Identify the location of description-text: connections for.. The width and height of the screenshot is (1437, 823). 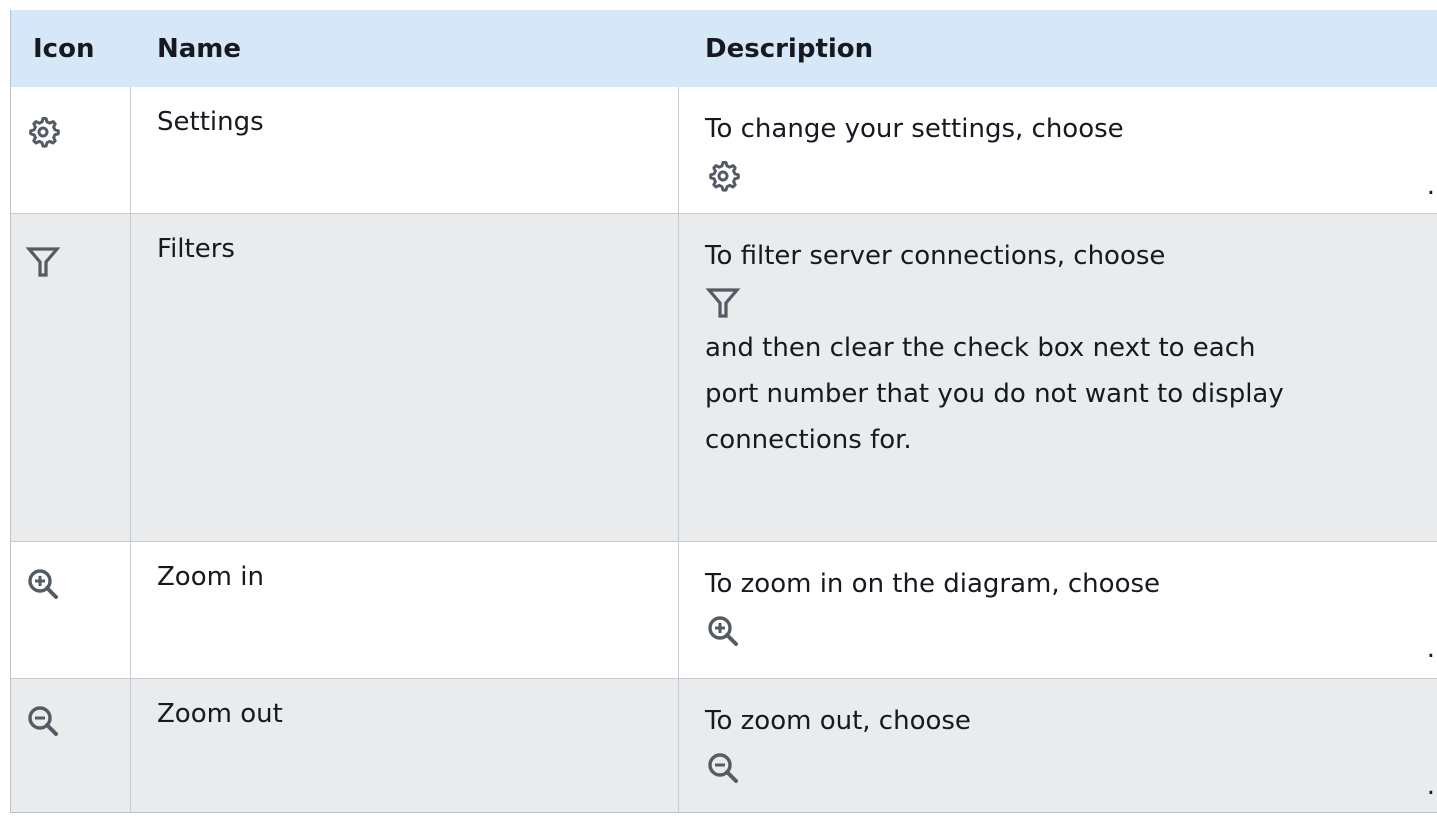
(808, 440).